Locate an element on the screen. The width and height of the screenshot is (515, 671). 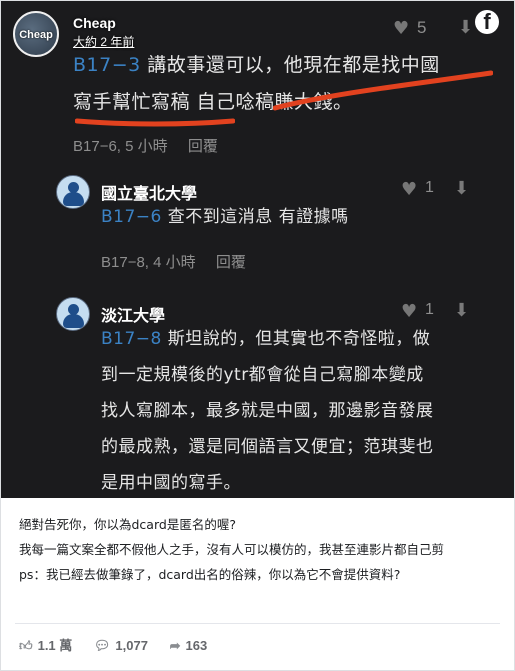
reply-text: 查不到這消息 有證據嗎 is located at coordinates (255, 217).